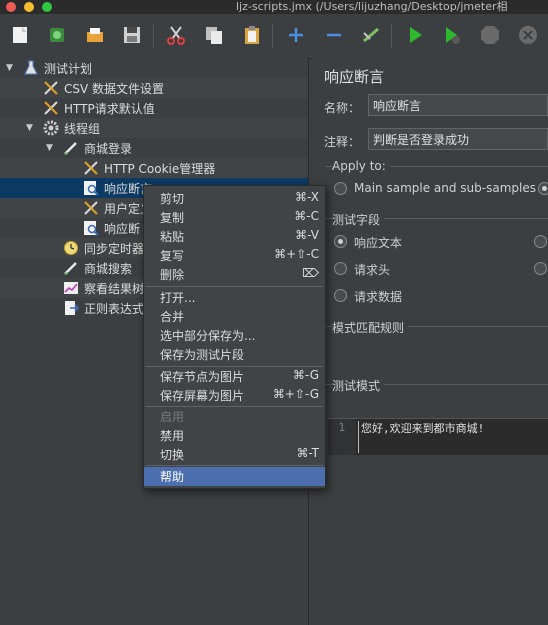 This screenshot has height=625, width=548. Describe the element at coordinates (154, 128) in the screenshot. I see `tree-item-thread-group: ▼ 线程组` at that location.